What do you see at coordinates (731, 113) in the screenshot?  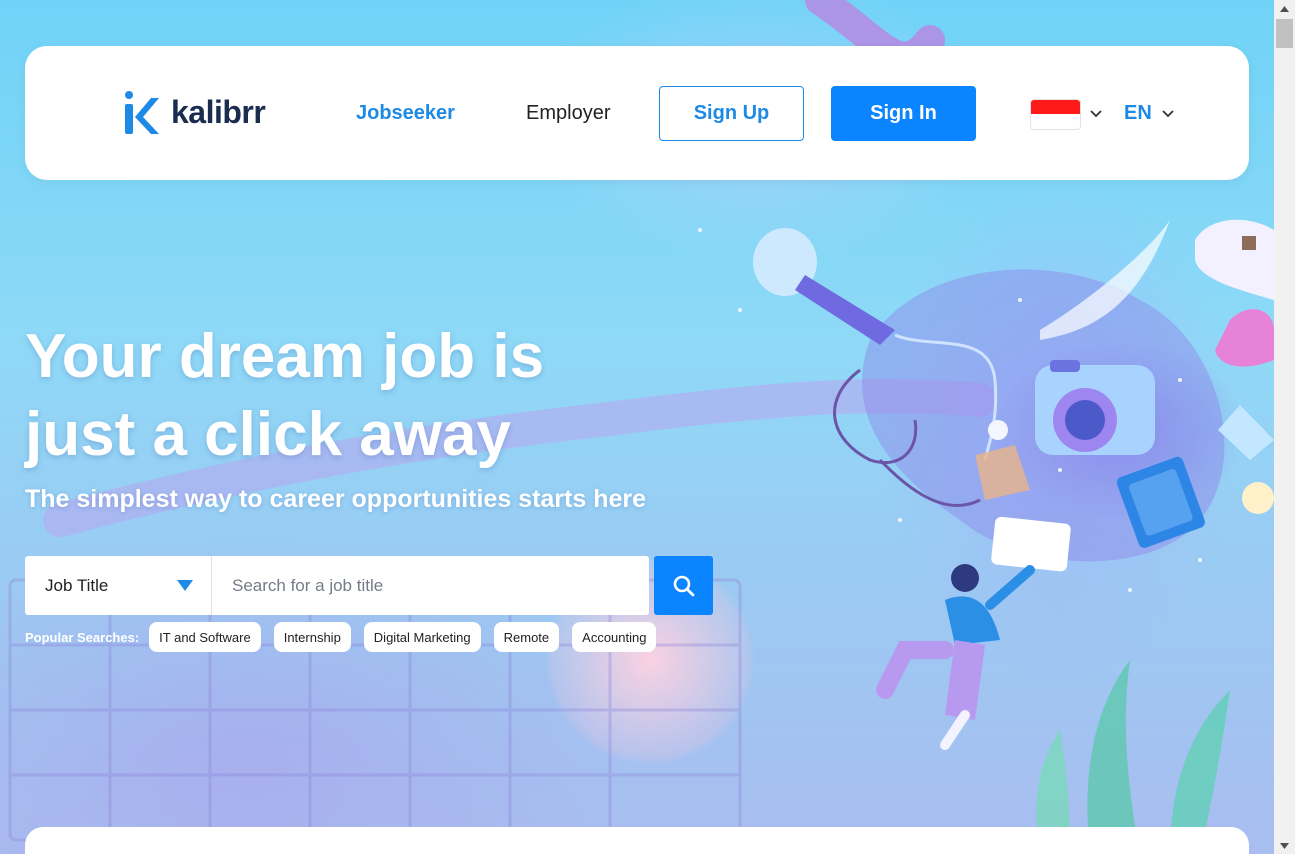 I see `sign-up-button: Sign Up` at bounding box center [731, 113].